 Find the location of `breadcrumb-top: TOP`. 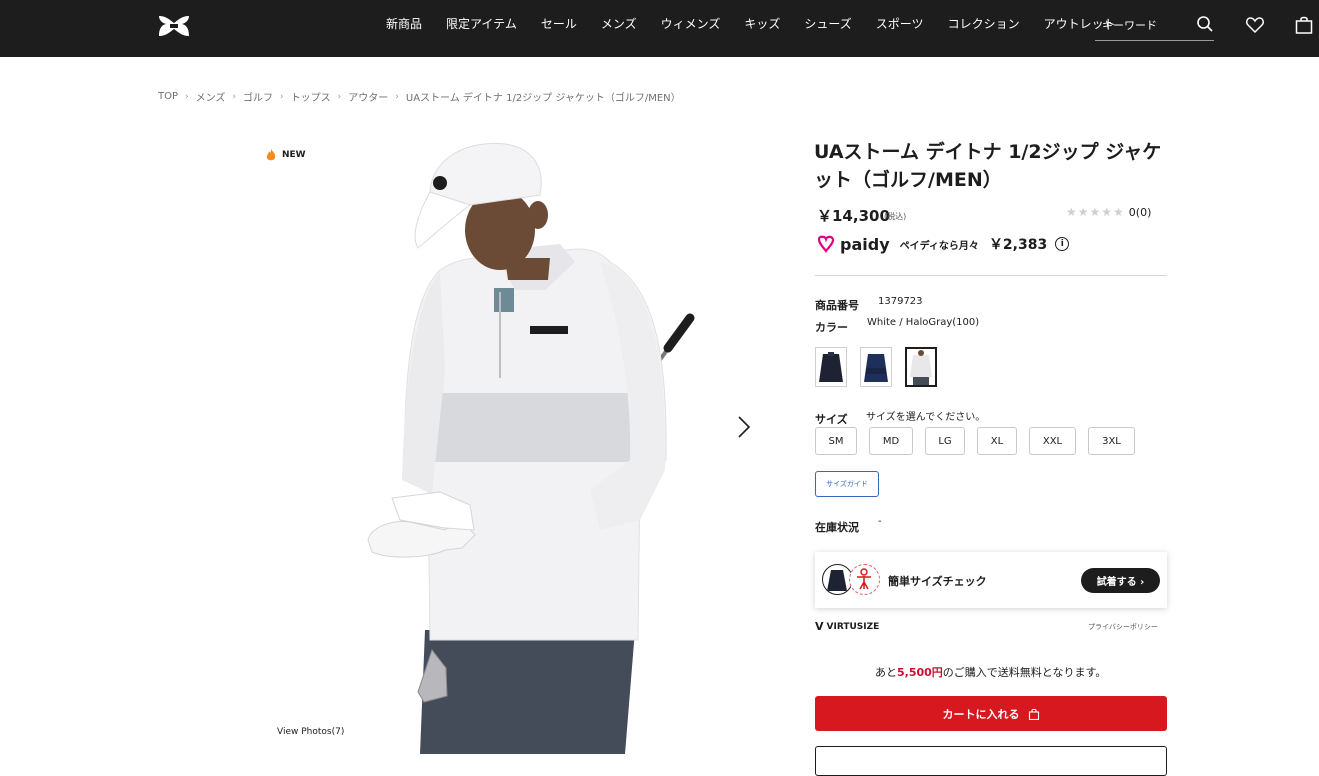

breadcrumb-top: TOP is located at coordinates (168, 96).